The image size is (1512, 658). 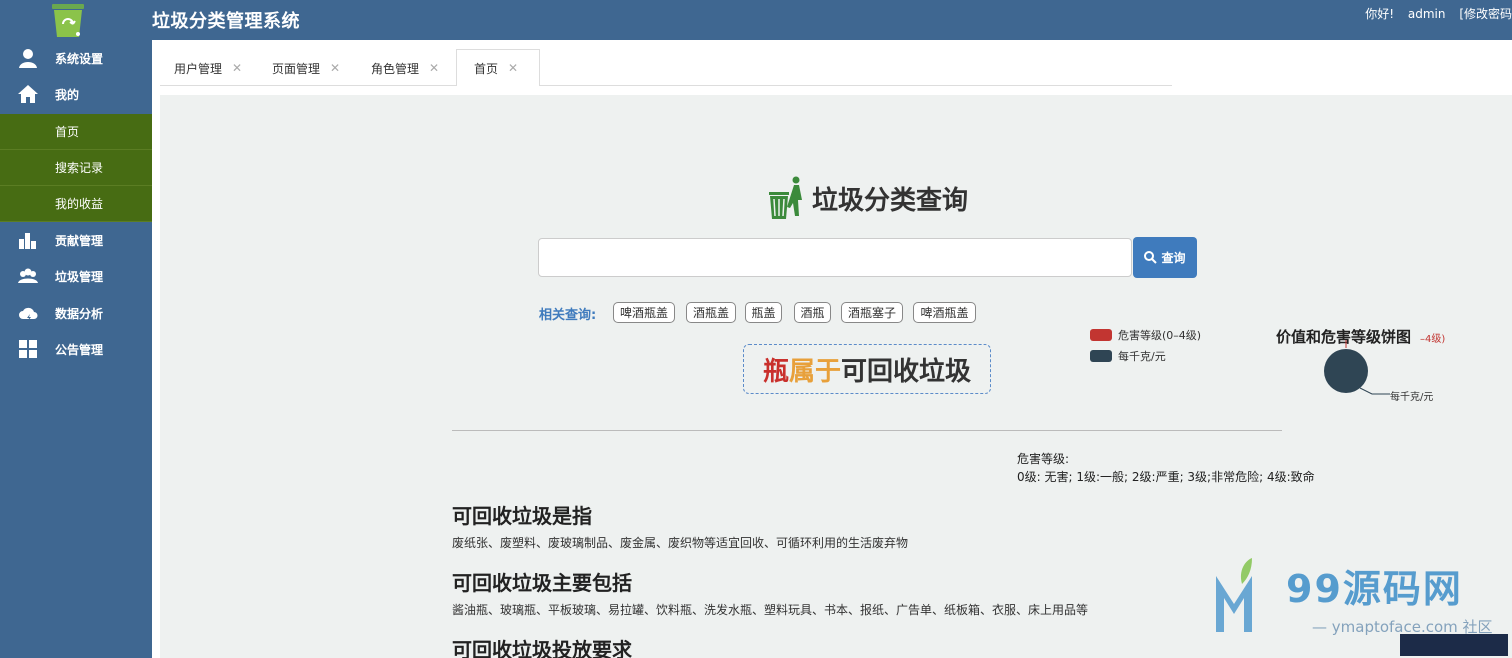 I want to click on result-category: 可回收垃圾, so click(x=906, y=371).